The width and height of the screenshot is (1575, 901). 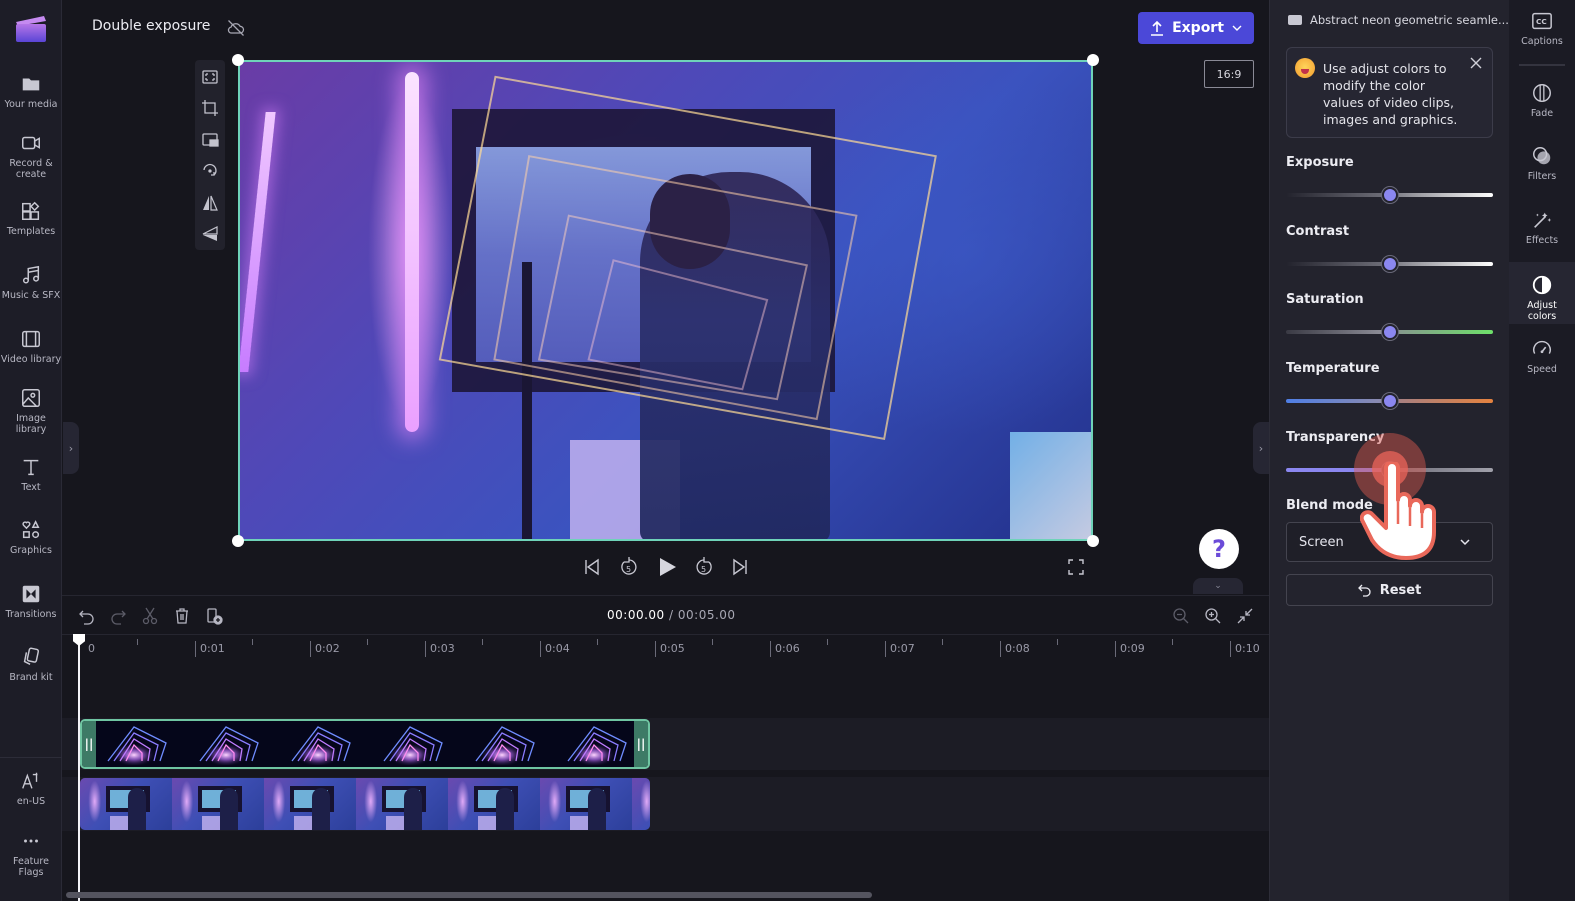 I want to click on project-title: Double exposure, so click(x=151, y=26).